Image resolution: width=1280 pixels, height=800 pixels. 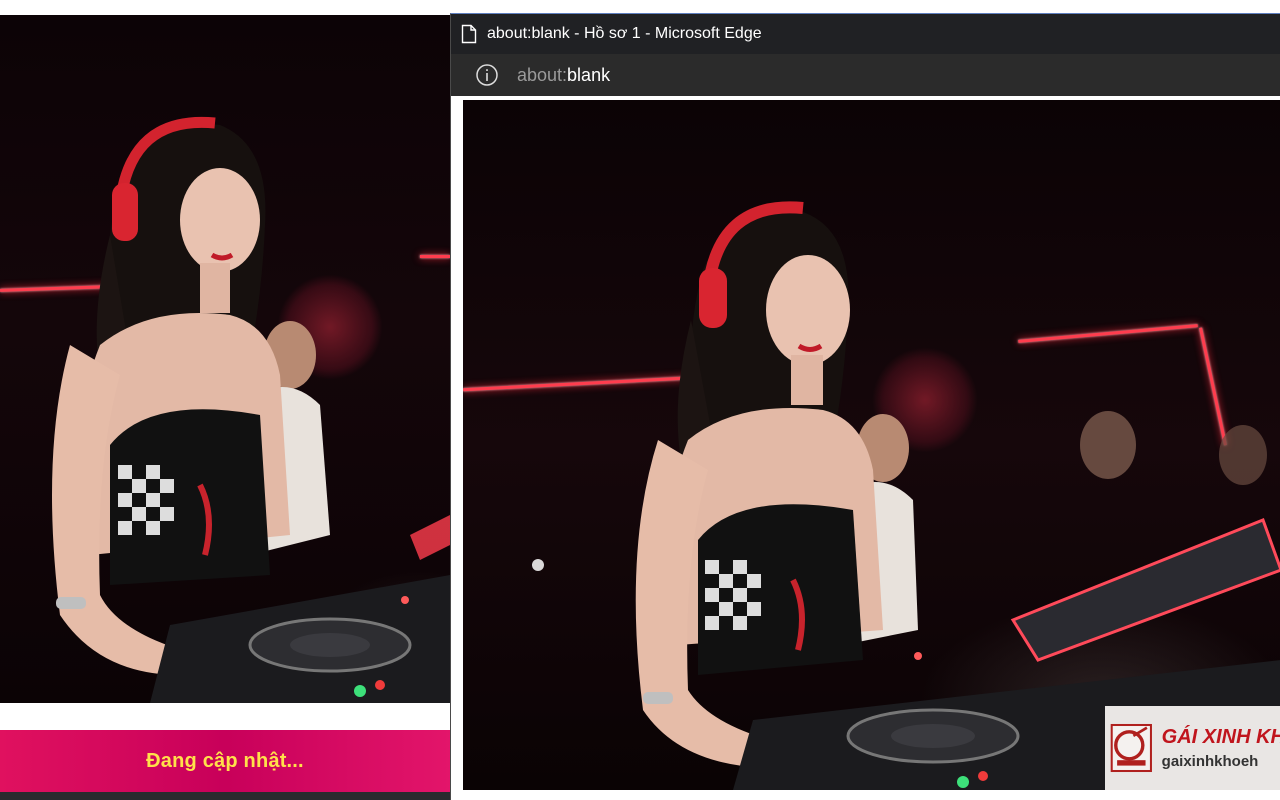 I want to click on url-path: blank, so click(x=589, y=74).